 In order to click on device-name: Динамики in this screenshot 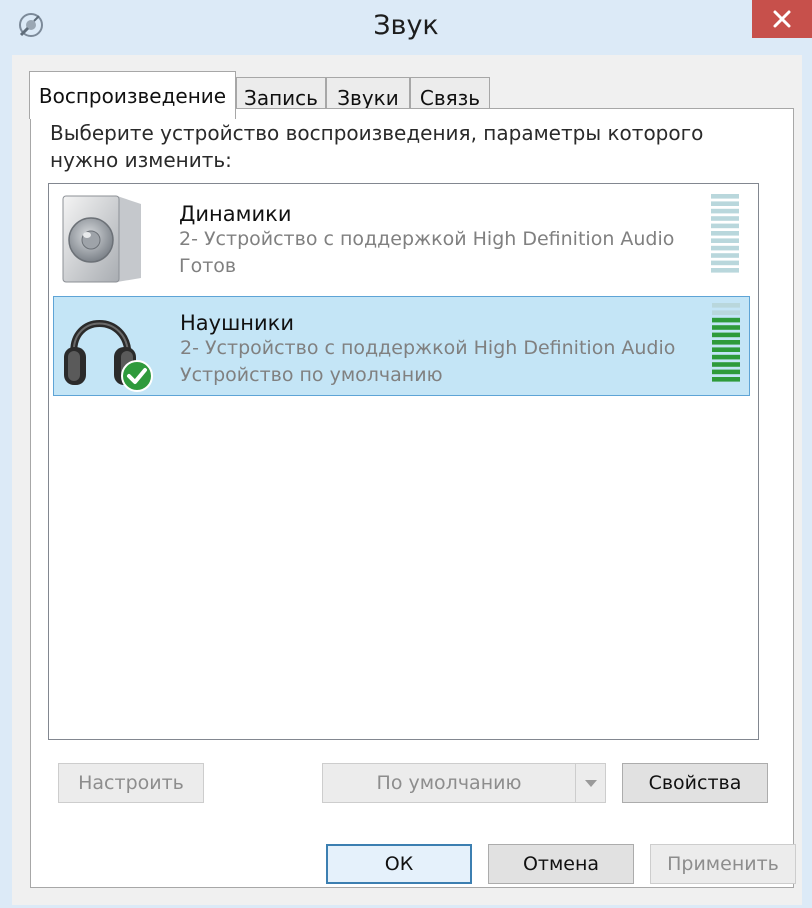, I will do `click(235, 214)`.